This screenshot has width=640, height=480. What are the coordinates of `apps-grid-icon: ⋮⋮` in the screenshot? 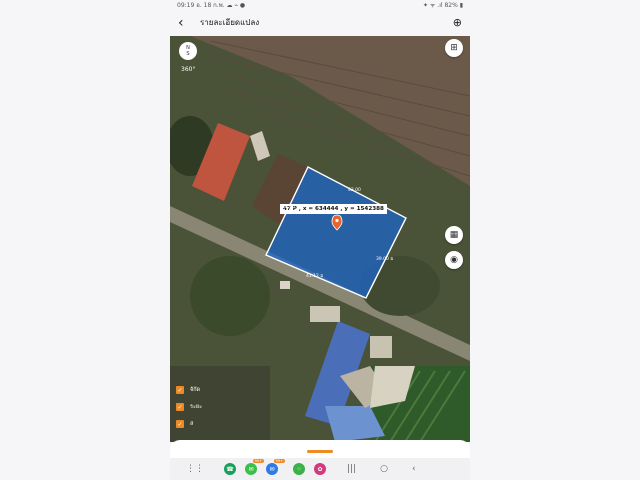 It's located at (195, 469).